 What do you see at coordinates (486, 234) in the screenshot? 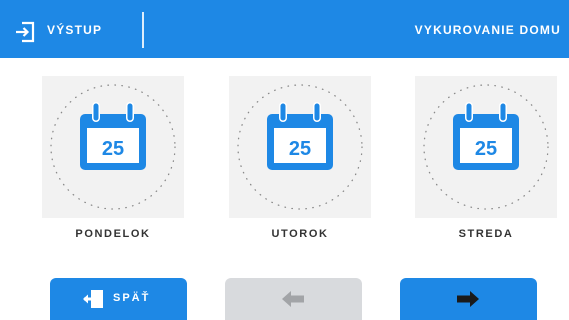
I see `day-label: STREDA` at bounding box center [486, 234].